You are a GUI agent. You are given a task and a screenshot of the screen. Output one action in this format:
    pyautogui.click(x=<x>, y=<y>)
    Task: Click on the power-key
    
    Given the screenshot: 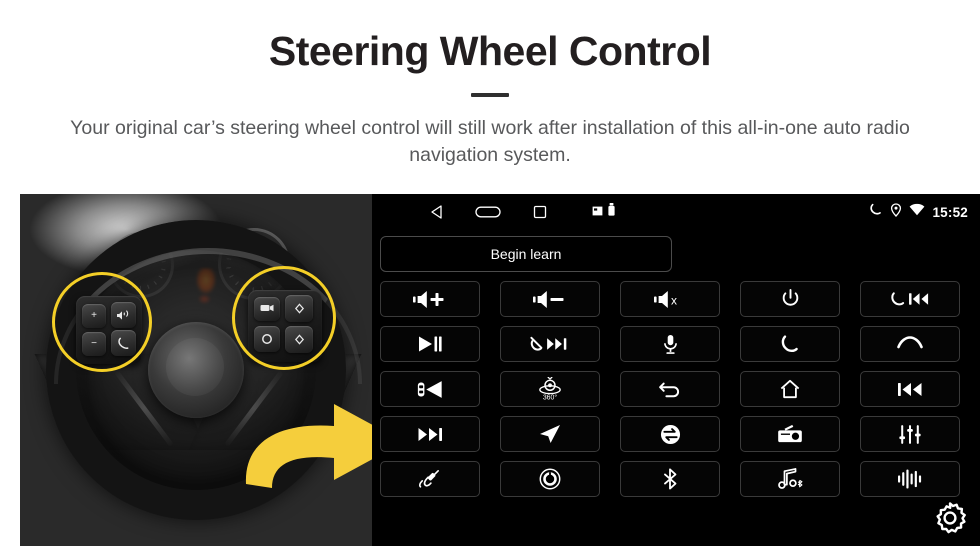 What is the action you would take?
    pyautogui.click(x=790, y=299)
    